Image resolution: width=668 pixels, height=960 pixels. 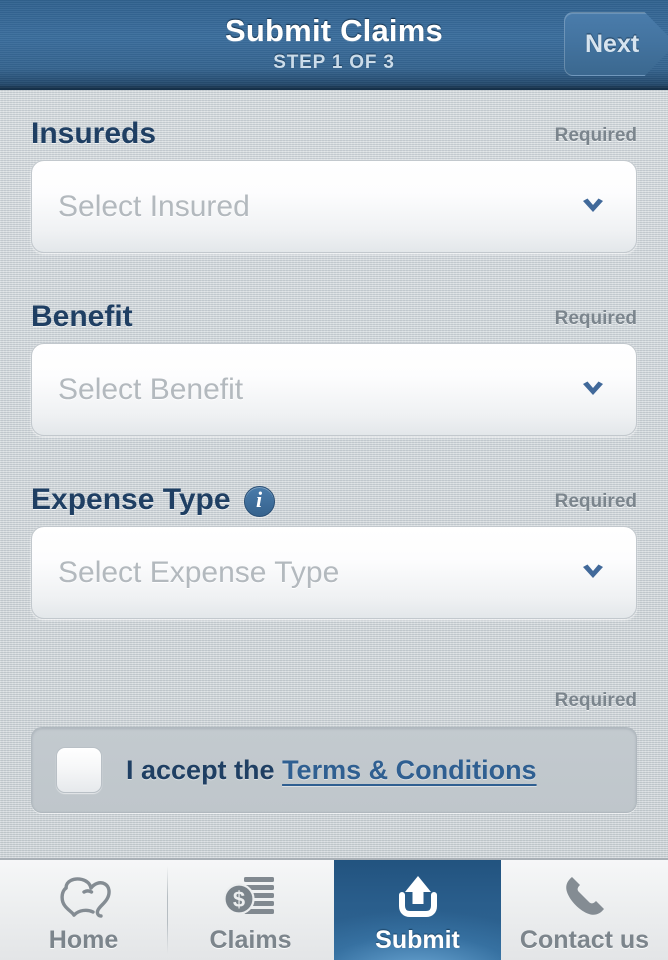 I want to click on phone-icon, so click(x=585, y=897).